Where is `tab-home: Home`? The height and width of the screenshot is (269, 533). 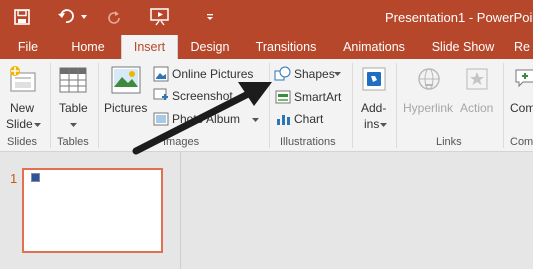
tab-home: Home is located at coordinates (88, 47).